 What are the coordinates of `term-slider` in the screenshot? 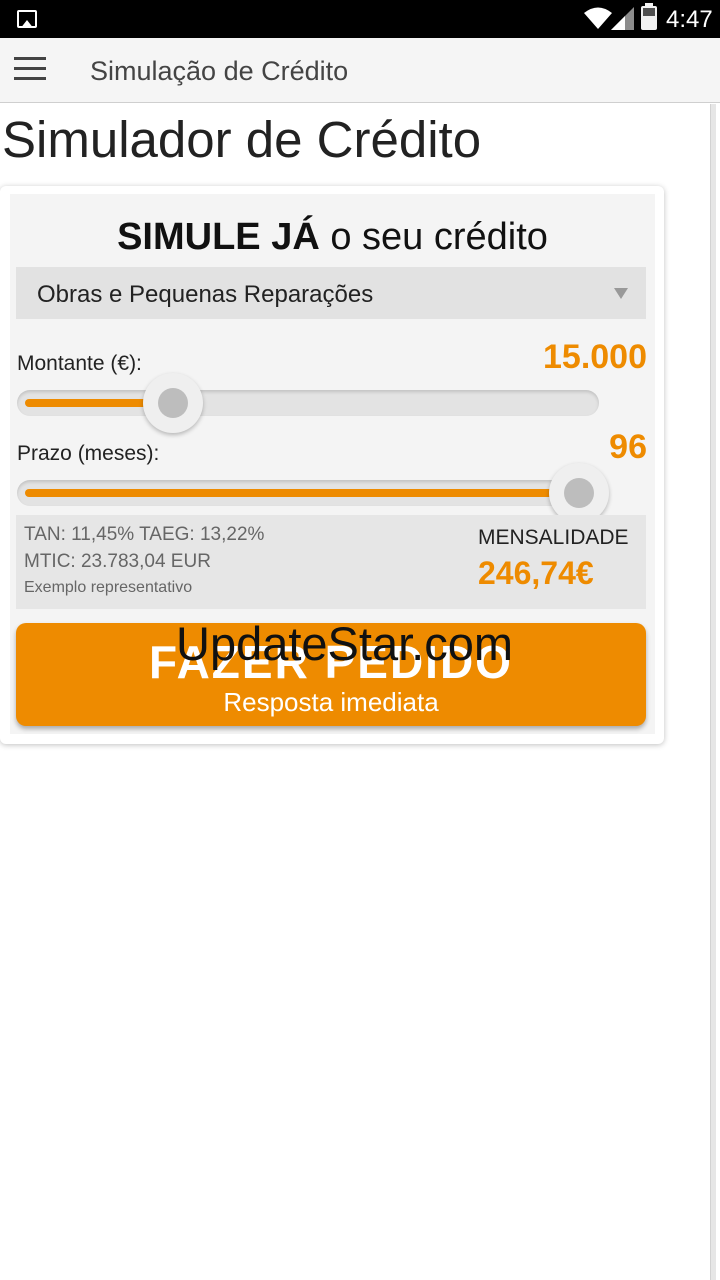 It's located at (308, 493).